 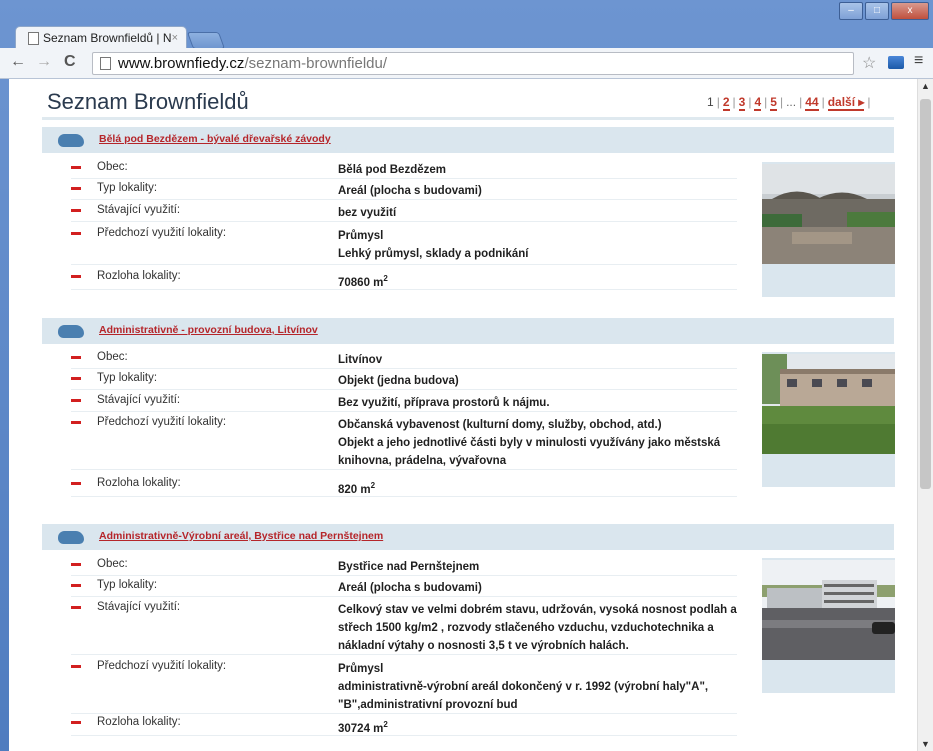 I want to click on area-value: 70860 m, so click(x=361, y=282).